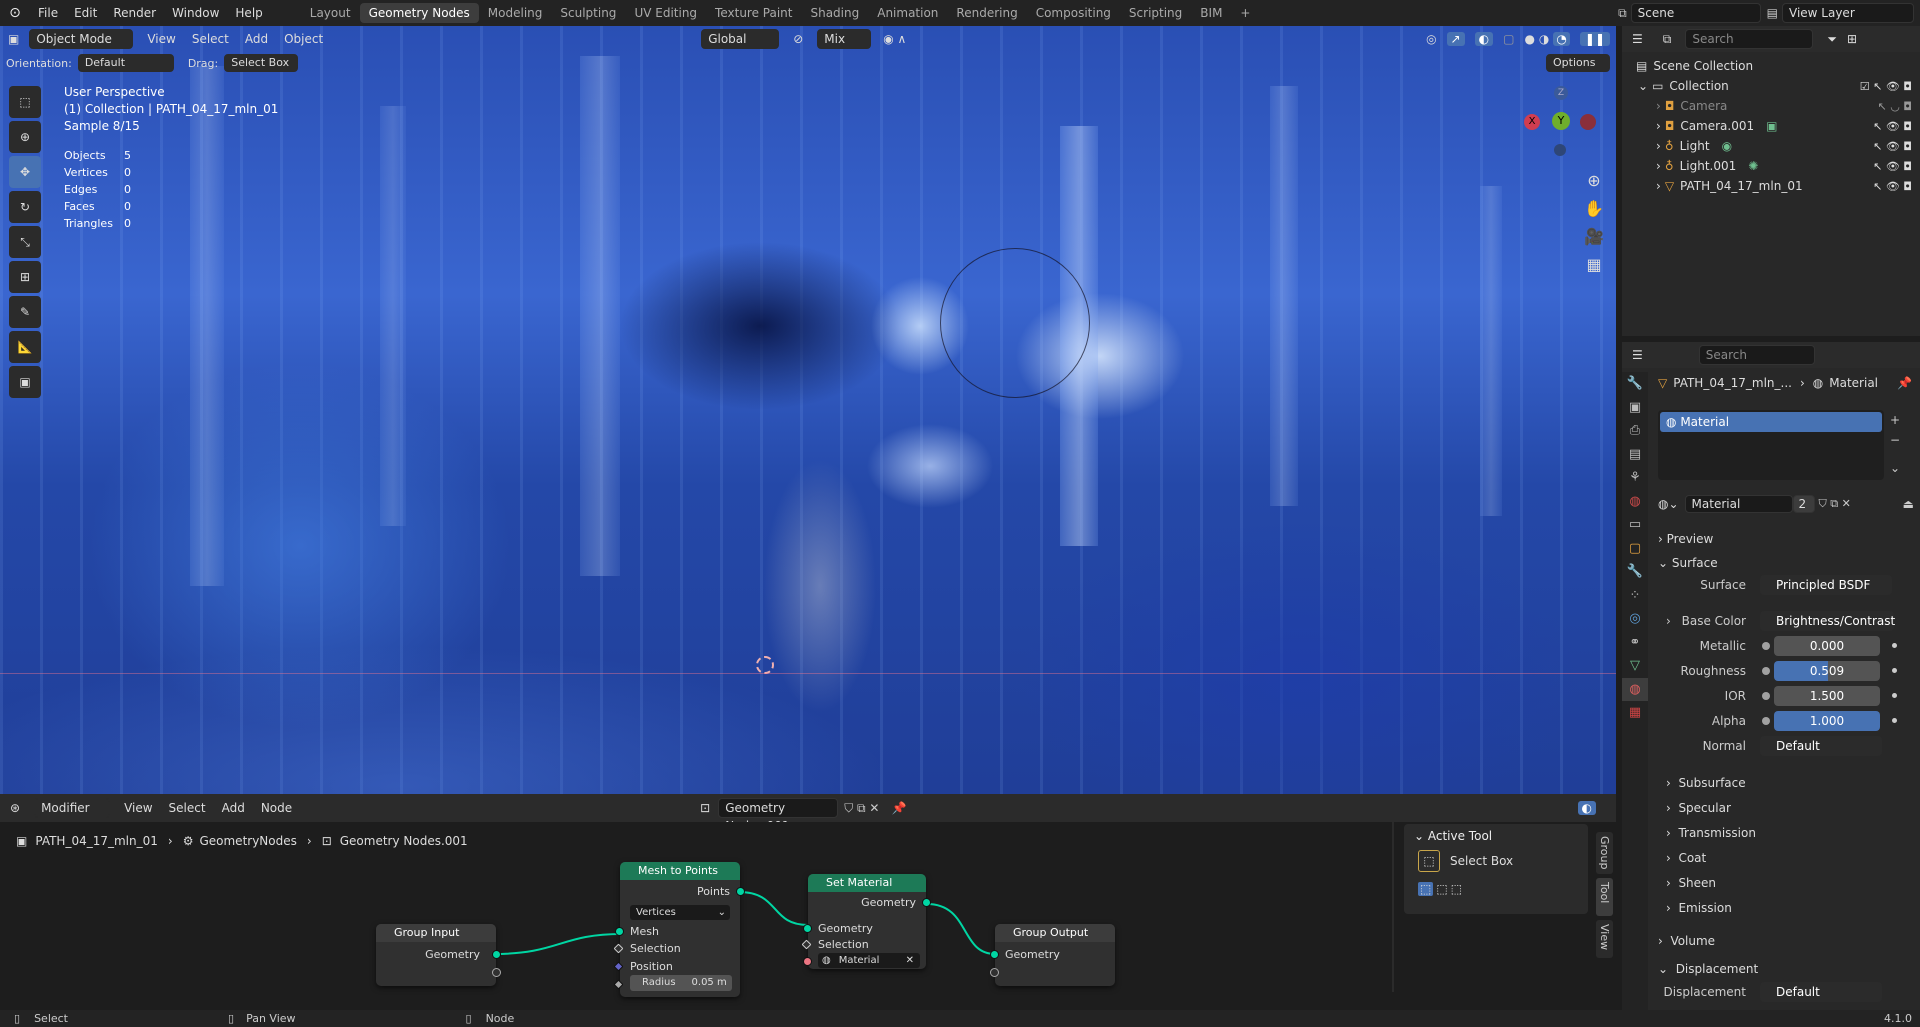 The image size is (1920, 1027). What do you see at coordinates (1827, 671) in the screenshot?
I see `roughness-field: 0.509` at bounding box center [1827, 671].